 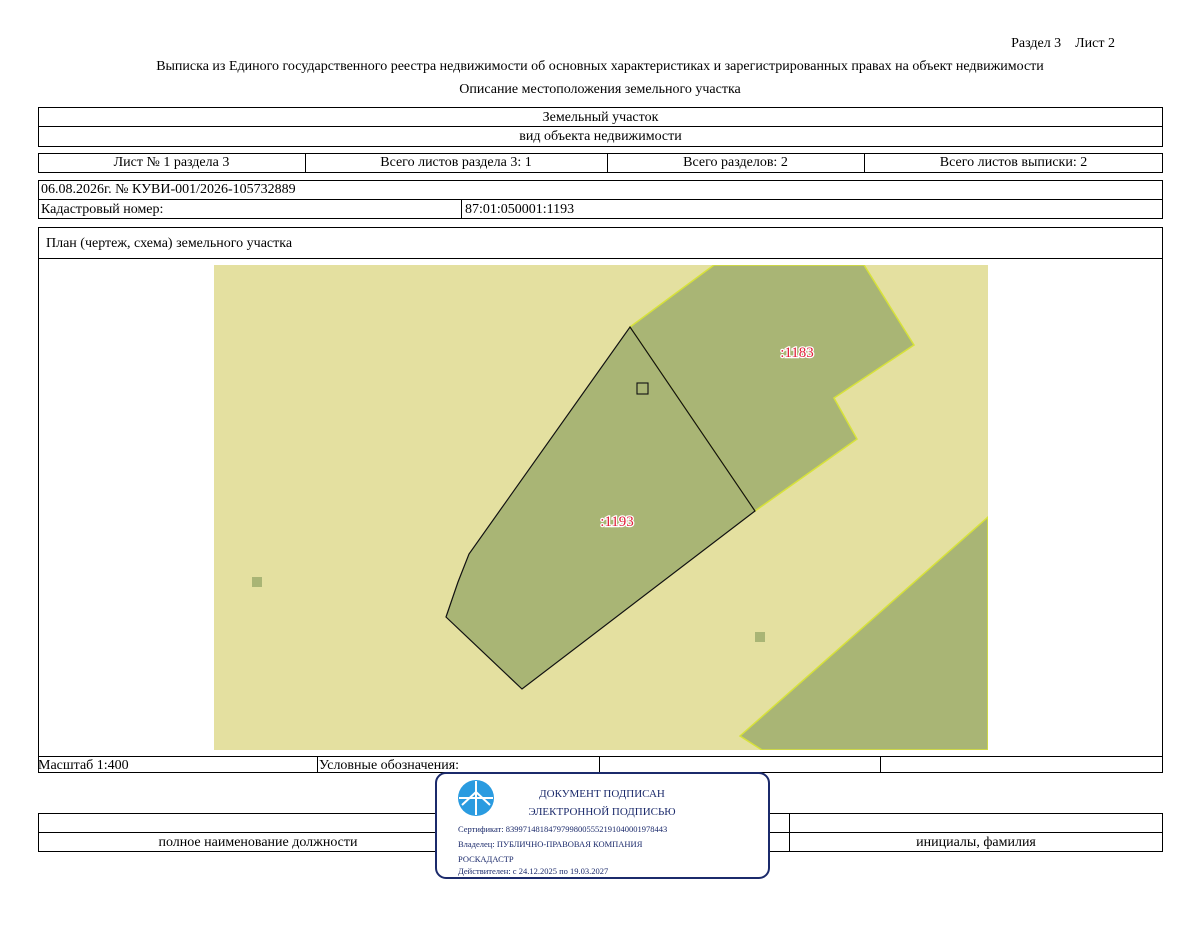 What do you see at coordinates (600, 136) in the screenshot?
I see `object-type-caption: вид объекта недвижимости` at bounding box center [600, 136].